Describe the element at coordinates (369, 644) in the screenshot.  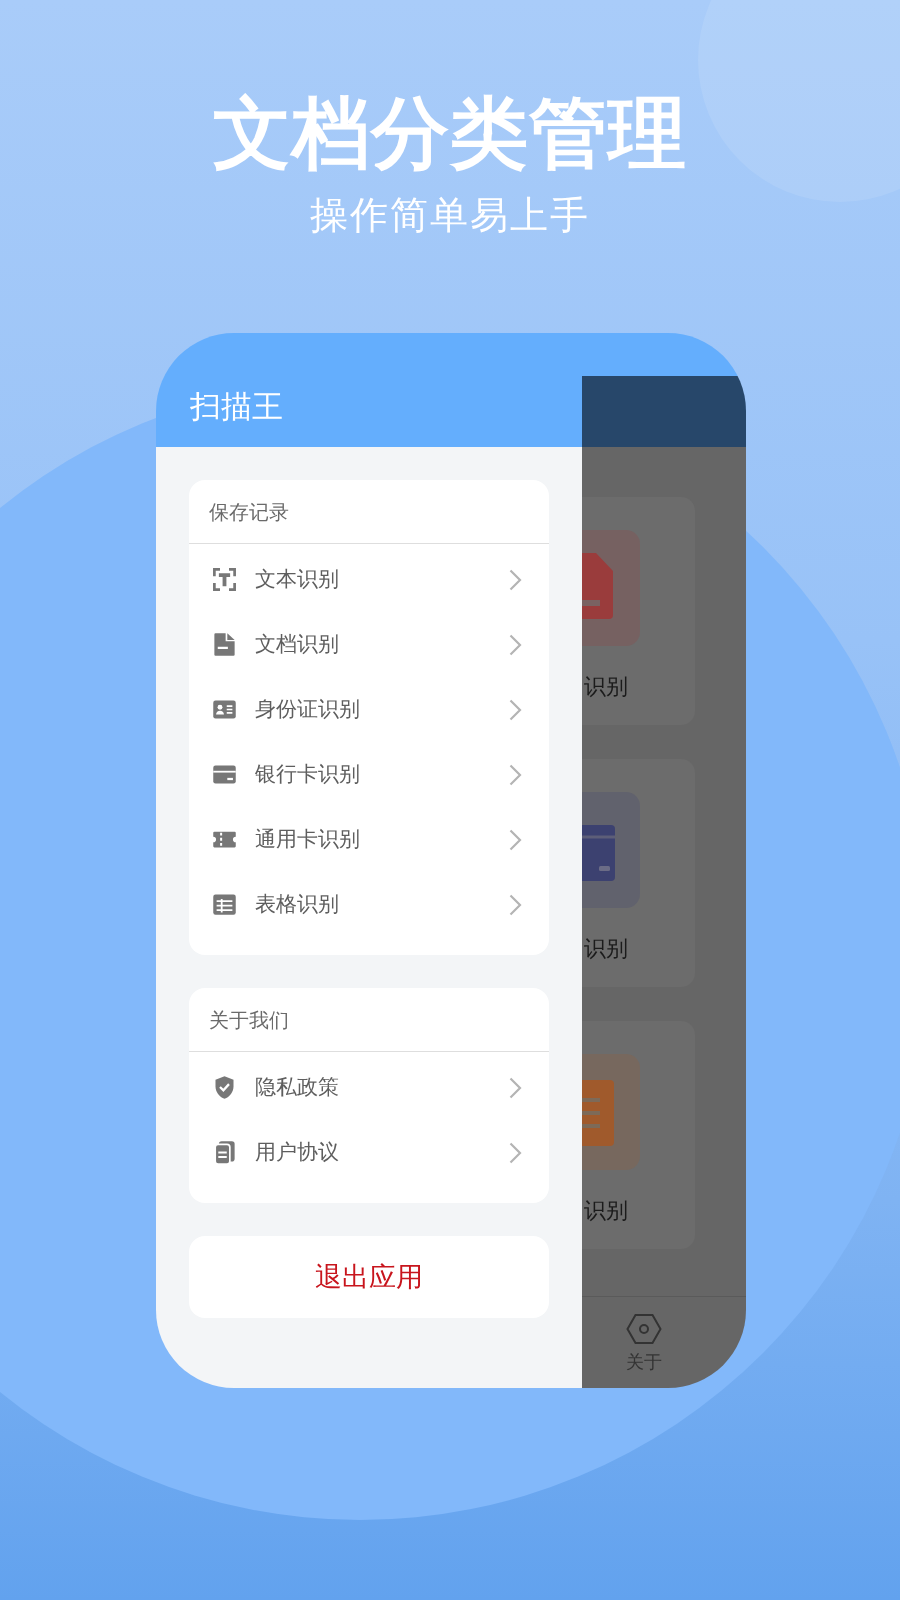
I see `menu-item: 文档识别` at that location.